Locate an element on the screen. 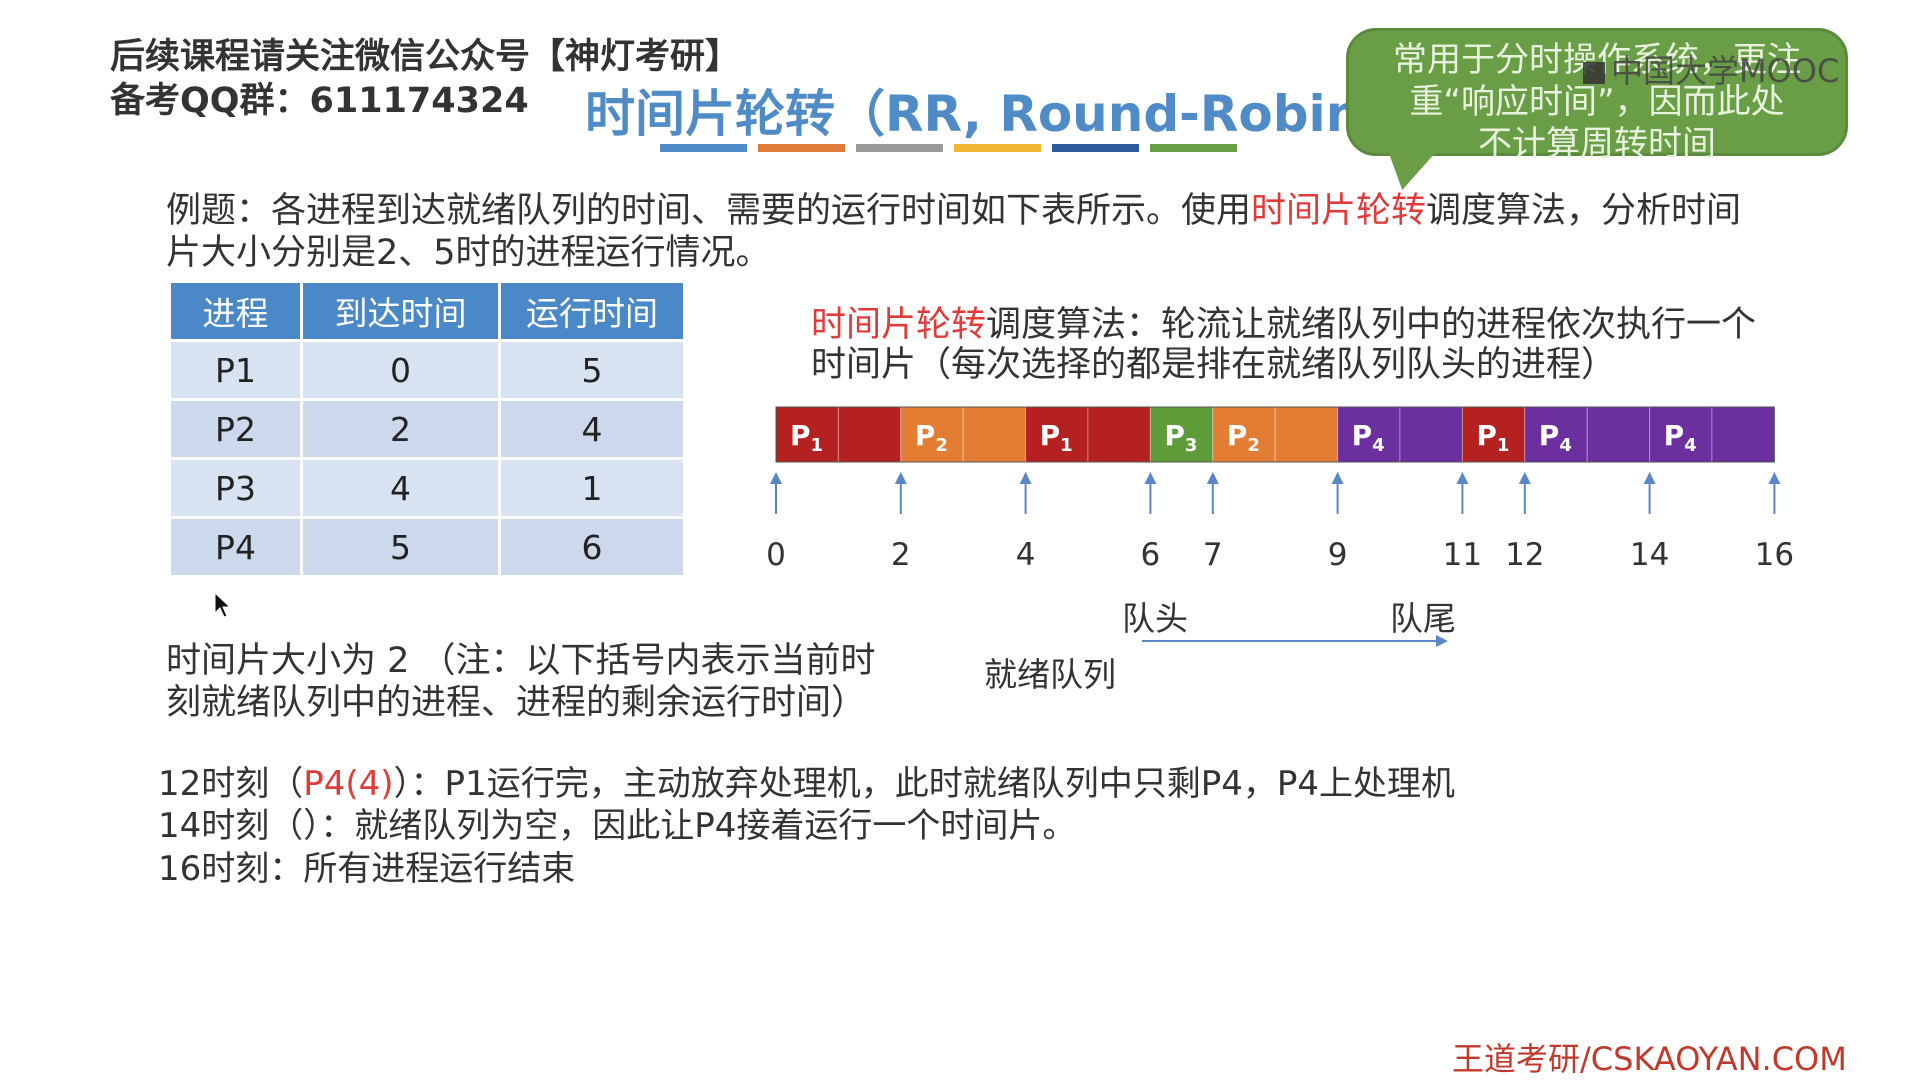 The height and width of the screenshot is (1080, 1920). time-tick-label: 12 is located at coordinates (1524, 555).